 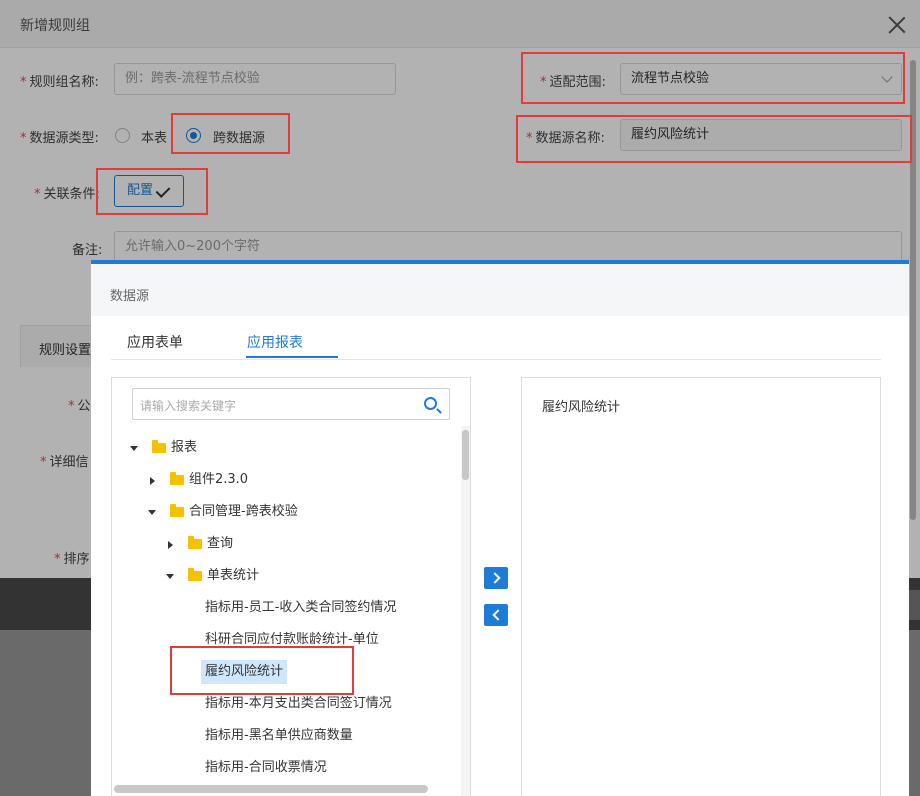 What do you see at coordinates (218, 480) in the screenshot?
I see `tree-node: 组件2.3.0` at bounding box center [218, 480].